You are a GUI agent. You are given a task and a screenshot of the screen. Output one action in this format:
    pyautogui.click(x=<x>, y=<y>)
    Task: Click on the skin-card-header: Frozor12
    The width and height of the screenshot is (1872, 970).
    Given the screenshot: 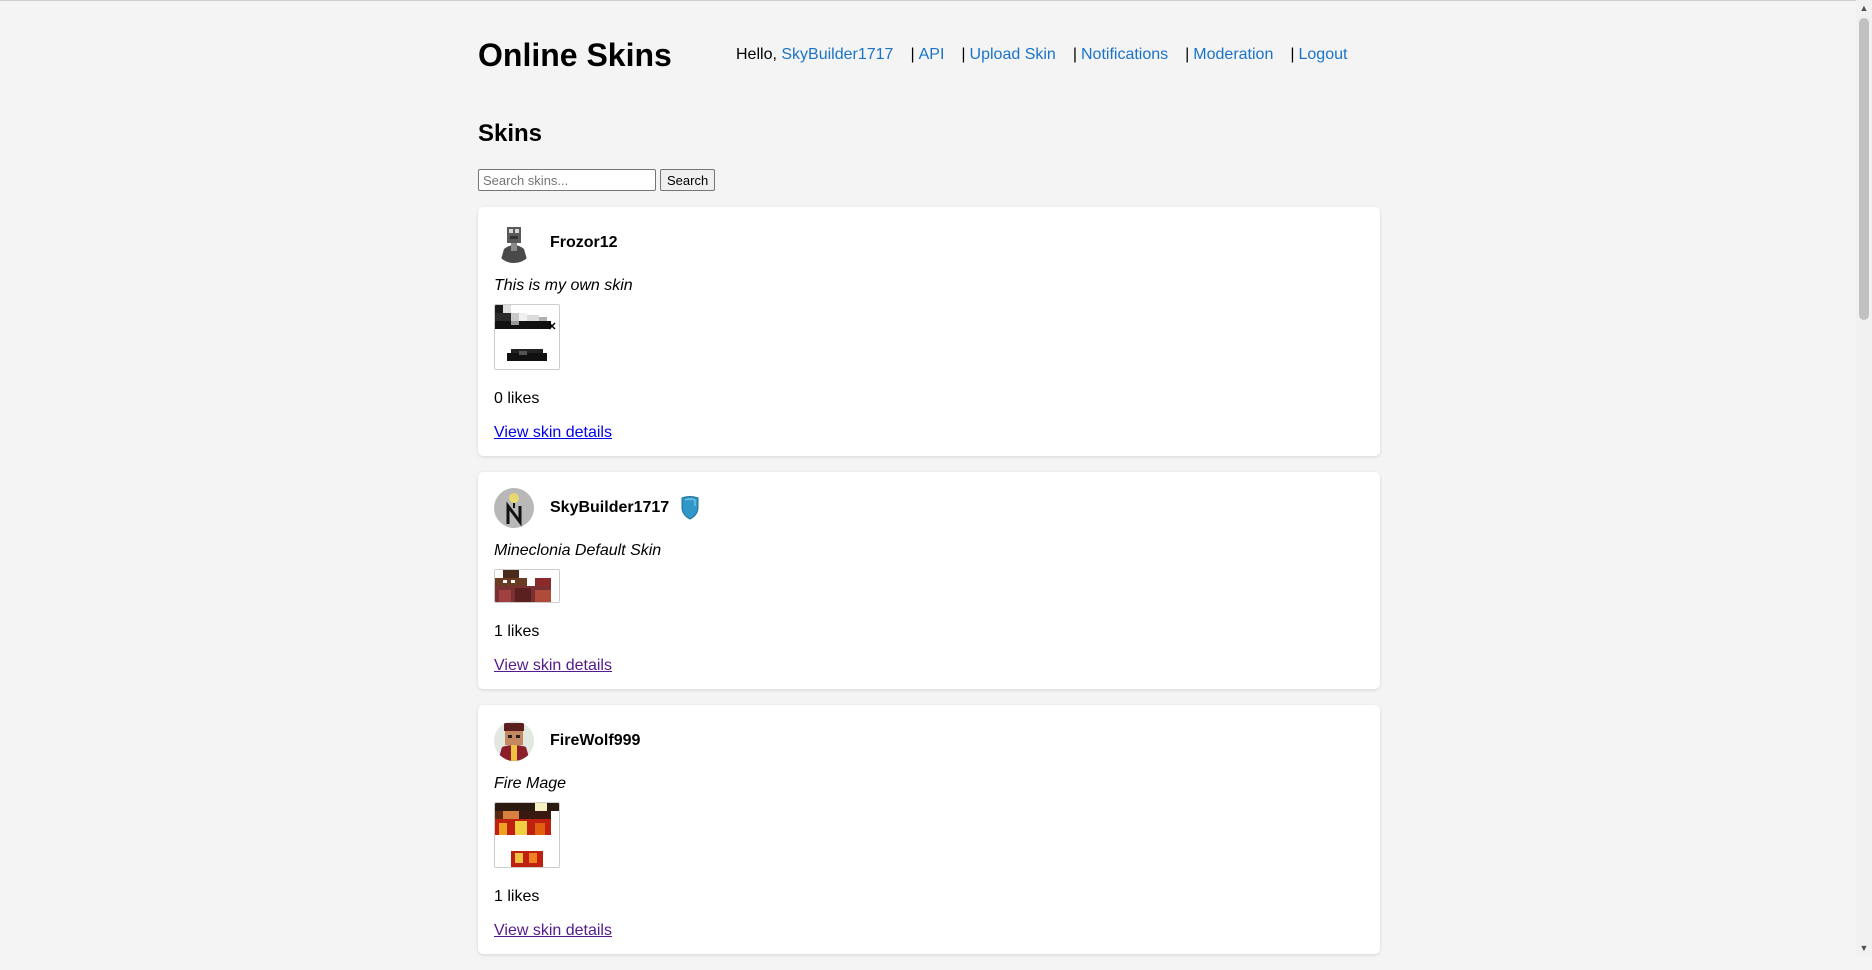 What is the action you would take?
    pyautogui.click(x=929, y=243)
    